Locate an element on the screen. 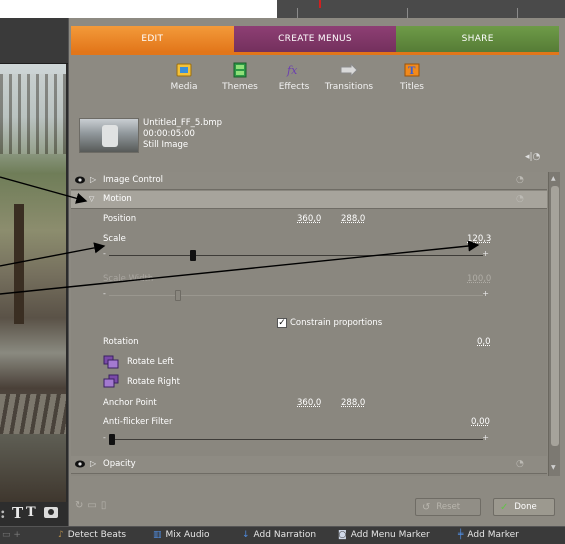 This screenshot has width=565, height=544. preview-image is located at coordinates (33, 283).